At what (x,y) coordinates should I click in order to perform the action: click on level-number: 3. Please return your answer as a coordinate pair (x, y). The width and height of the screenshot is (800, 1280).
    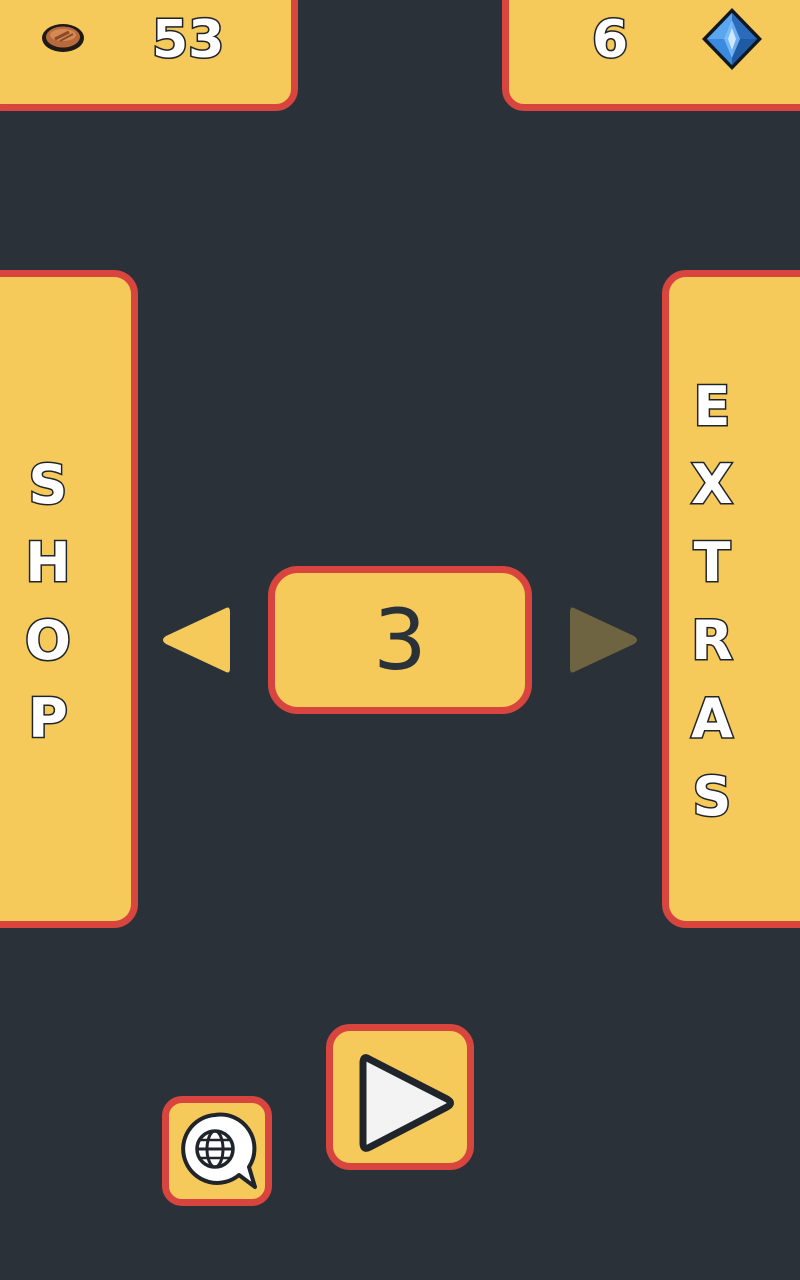
    Looking at the image, I should click on (400, 640).